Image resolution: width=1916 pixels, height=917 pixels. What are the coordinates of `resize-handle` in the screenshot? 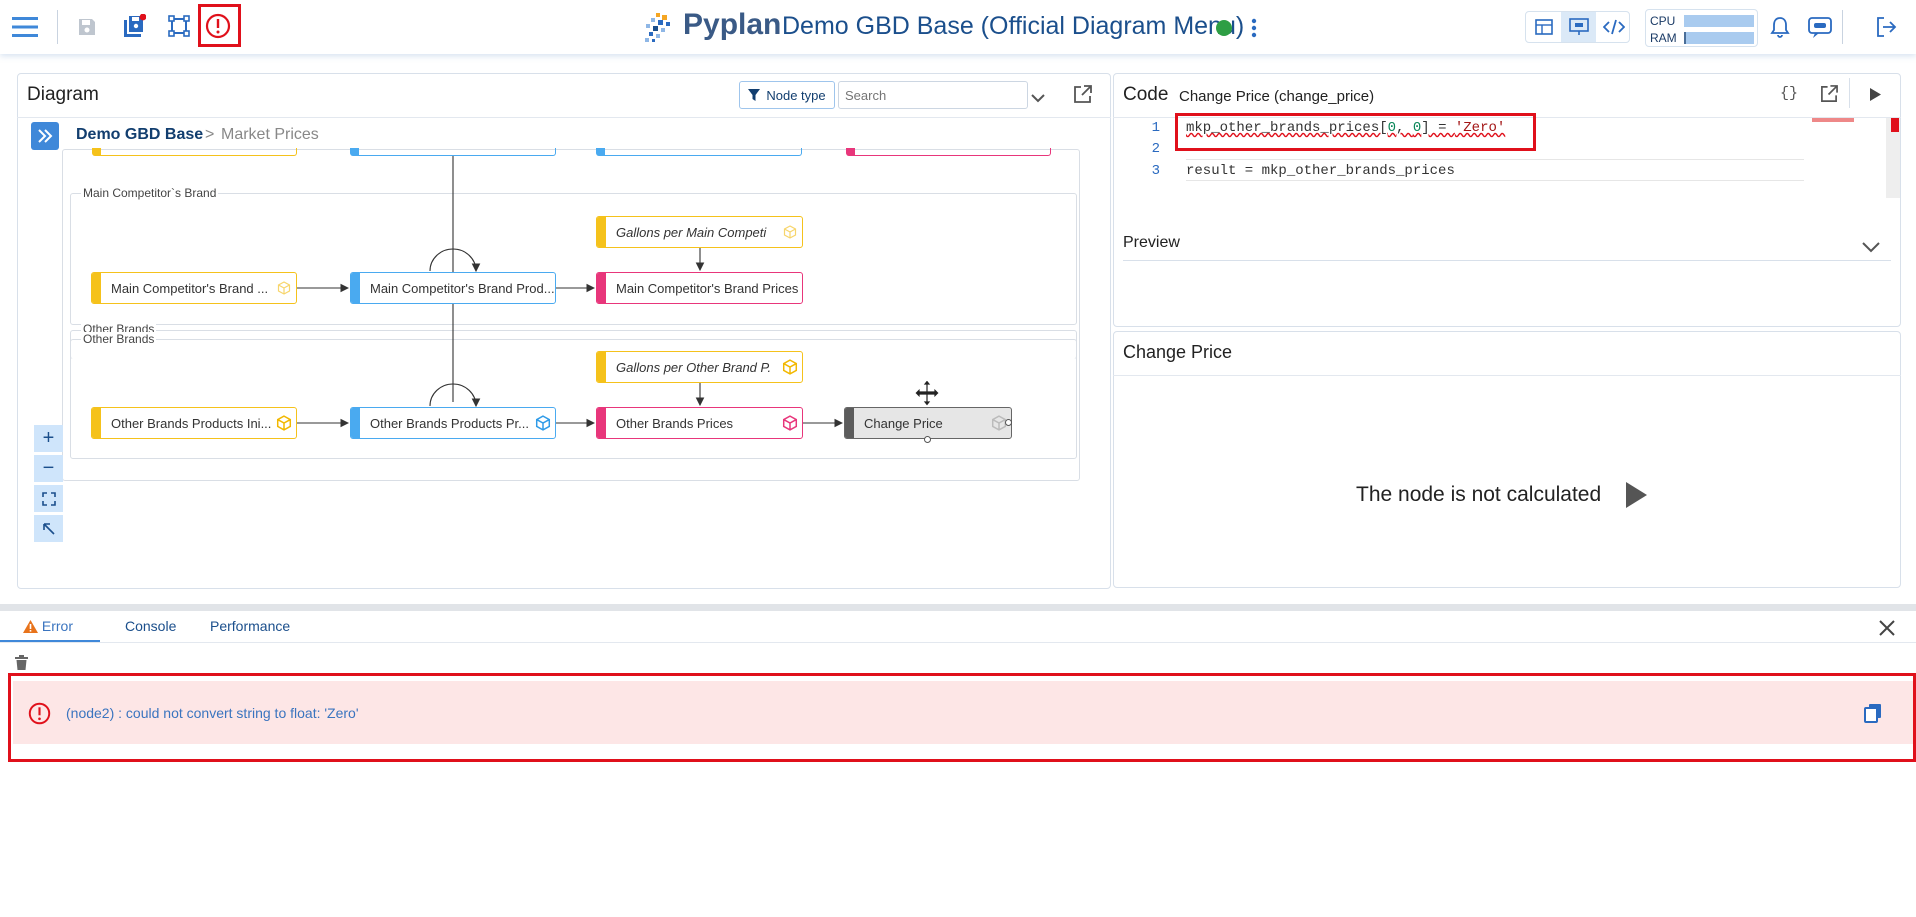 It's located at (927, 439).